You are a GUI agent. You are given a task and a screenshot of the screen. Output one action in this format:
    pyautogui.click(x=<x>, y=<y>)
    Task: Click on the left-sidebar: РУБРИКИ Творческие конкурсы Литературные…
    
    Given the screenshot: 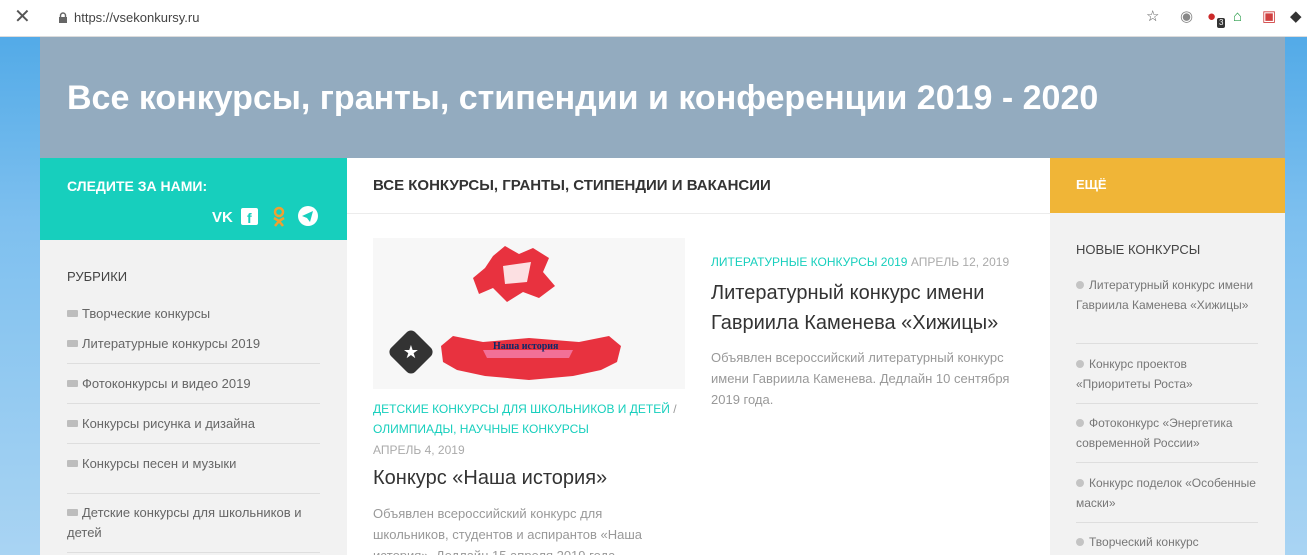 What is the action you would take?
    pyautogui.click(x=193, y=397)
    